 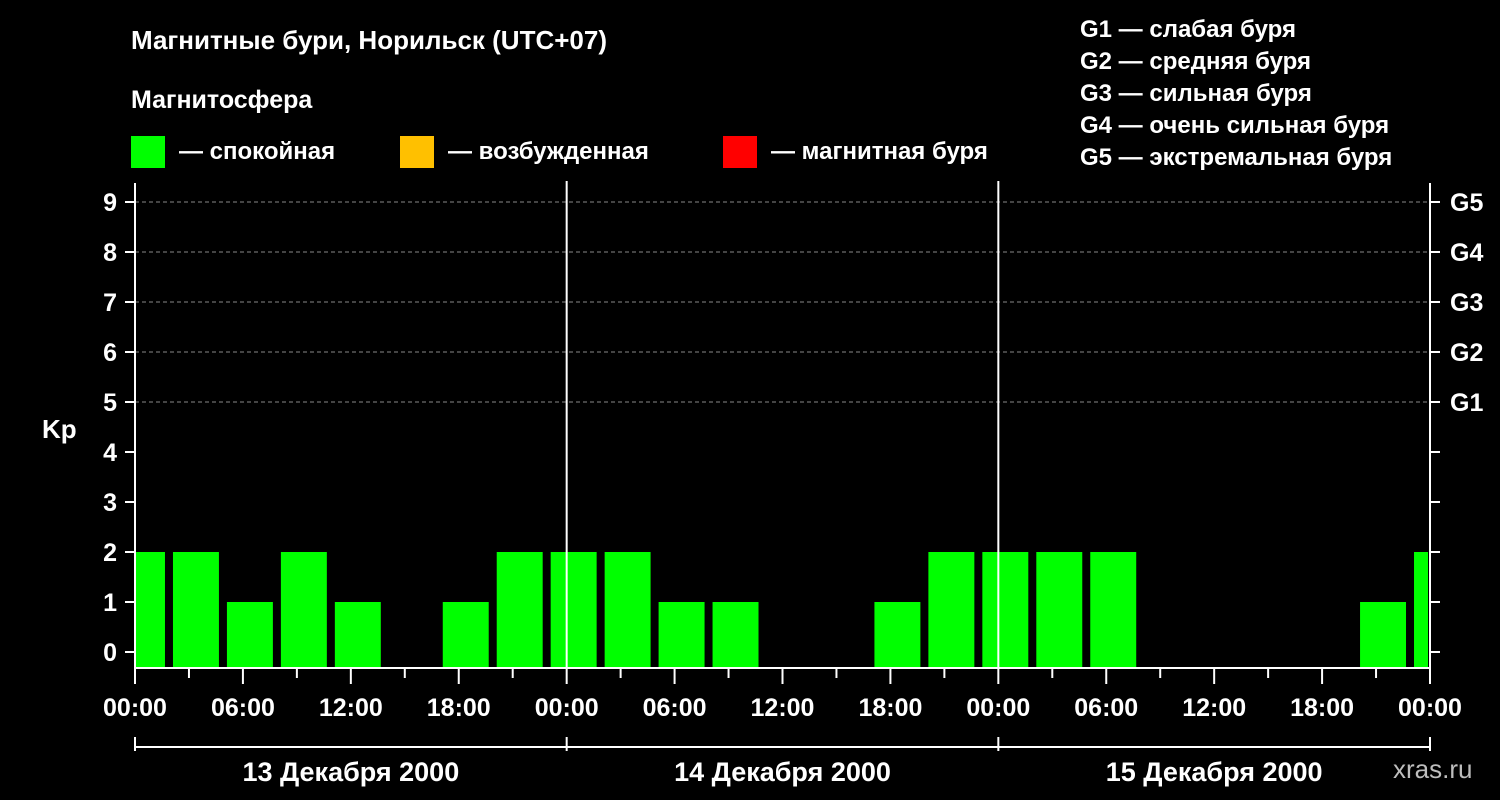 I want to click on y-axis-label: Kp, so click(x=59, y=429).